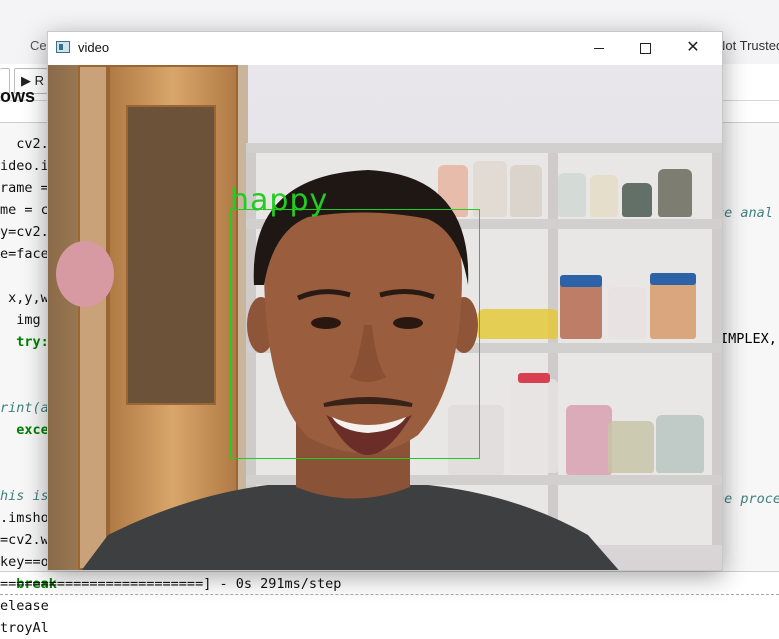  What do you see at coordinates (389, 15) in the screenshot?
I see `browser-top-bar` at bounding box center [389, 15].